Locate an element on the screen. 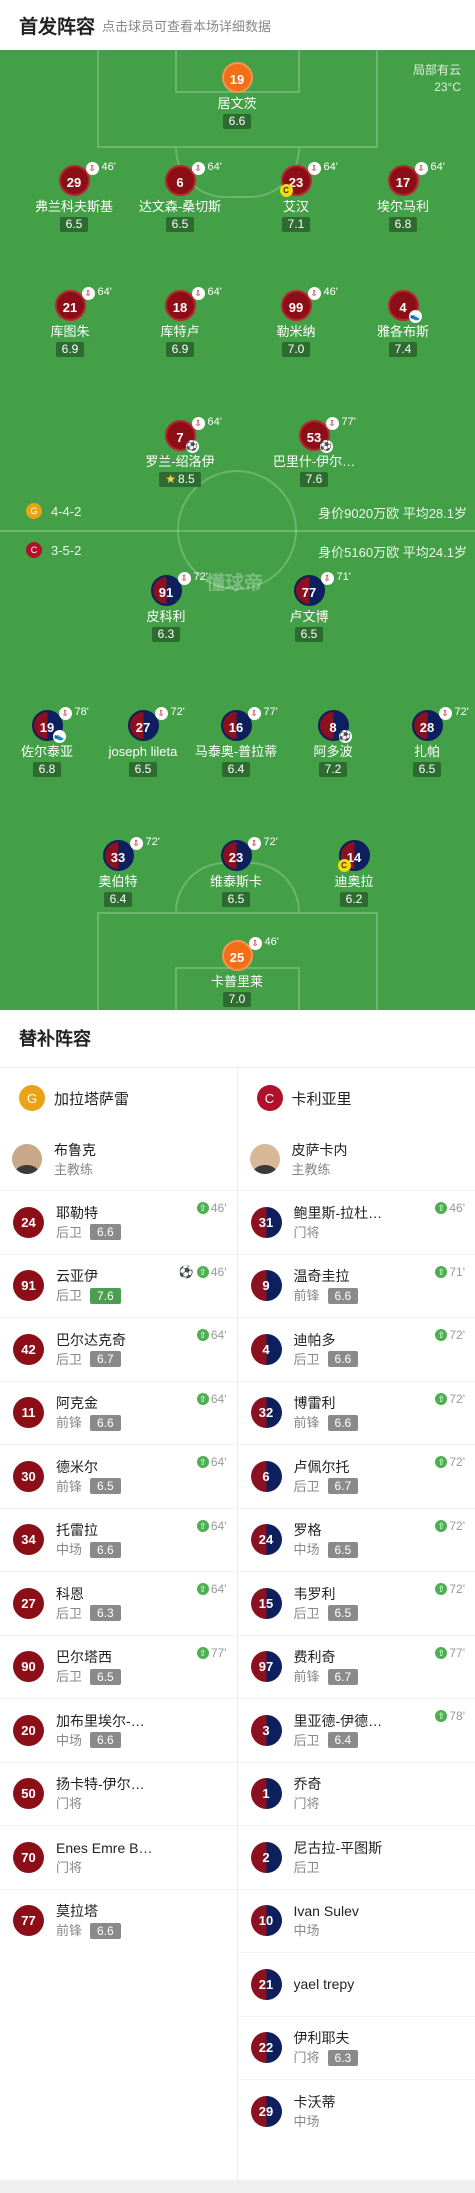  player-number-badge: 16 ⇩ 77' is located at coordinates (249, 723).